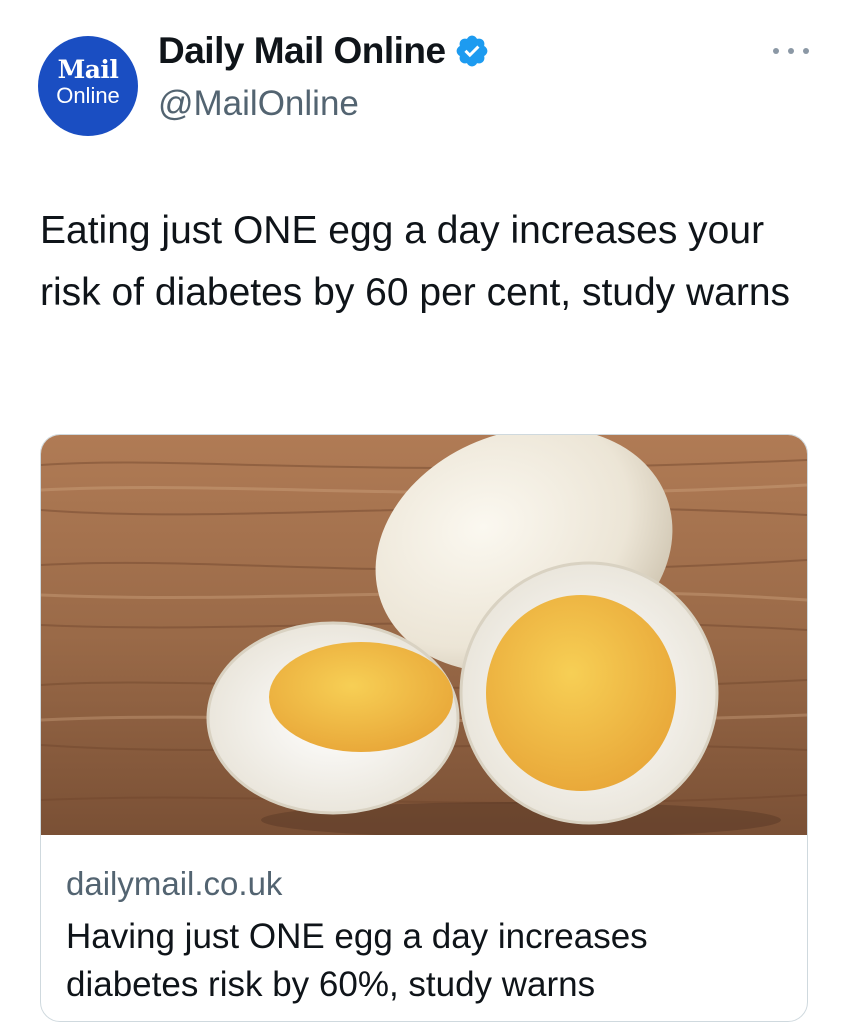  I want to click on author-name-row: Daily Mail Online, so click(324, 51).